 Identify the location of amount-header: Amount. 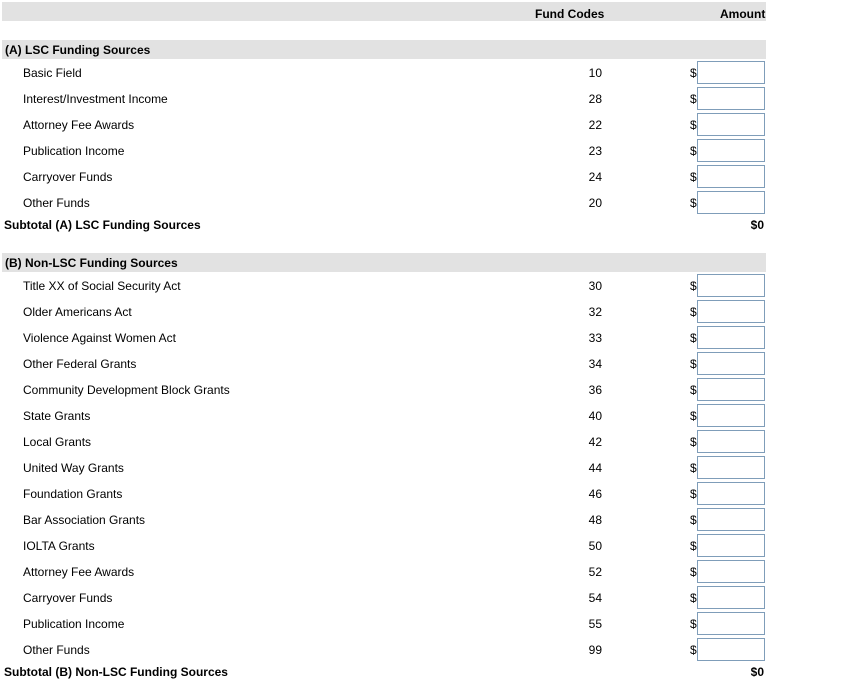
(743, 14).